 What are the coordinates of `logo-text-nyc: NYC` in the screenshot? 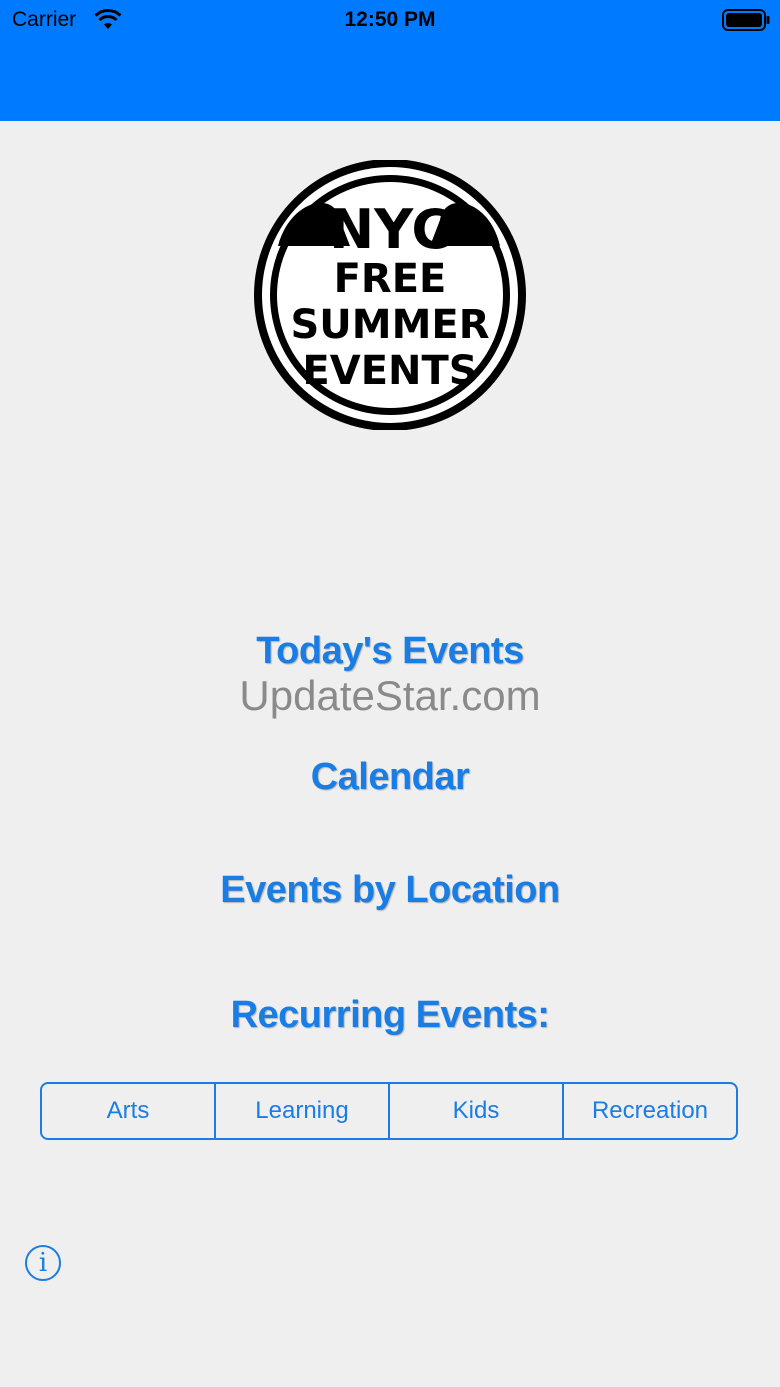 It's located at (390, 229).